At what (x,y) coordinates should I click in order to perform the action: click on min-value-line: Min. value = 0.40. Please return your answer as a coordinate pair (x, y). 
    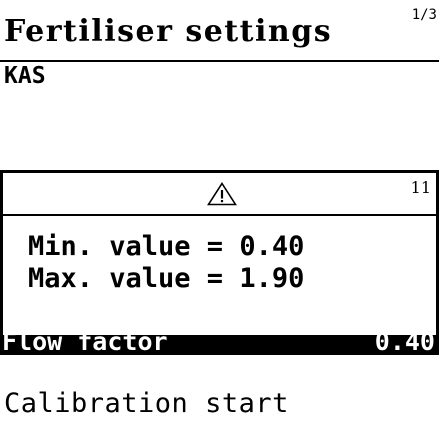
    Looking at the image, I should click on (166, 246).